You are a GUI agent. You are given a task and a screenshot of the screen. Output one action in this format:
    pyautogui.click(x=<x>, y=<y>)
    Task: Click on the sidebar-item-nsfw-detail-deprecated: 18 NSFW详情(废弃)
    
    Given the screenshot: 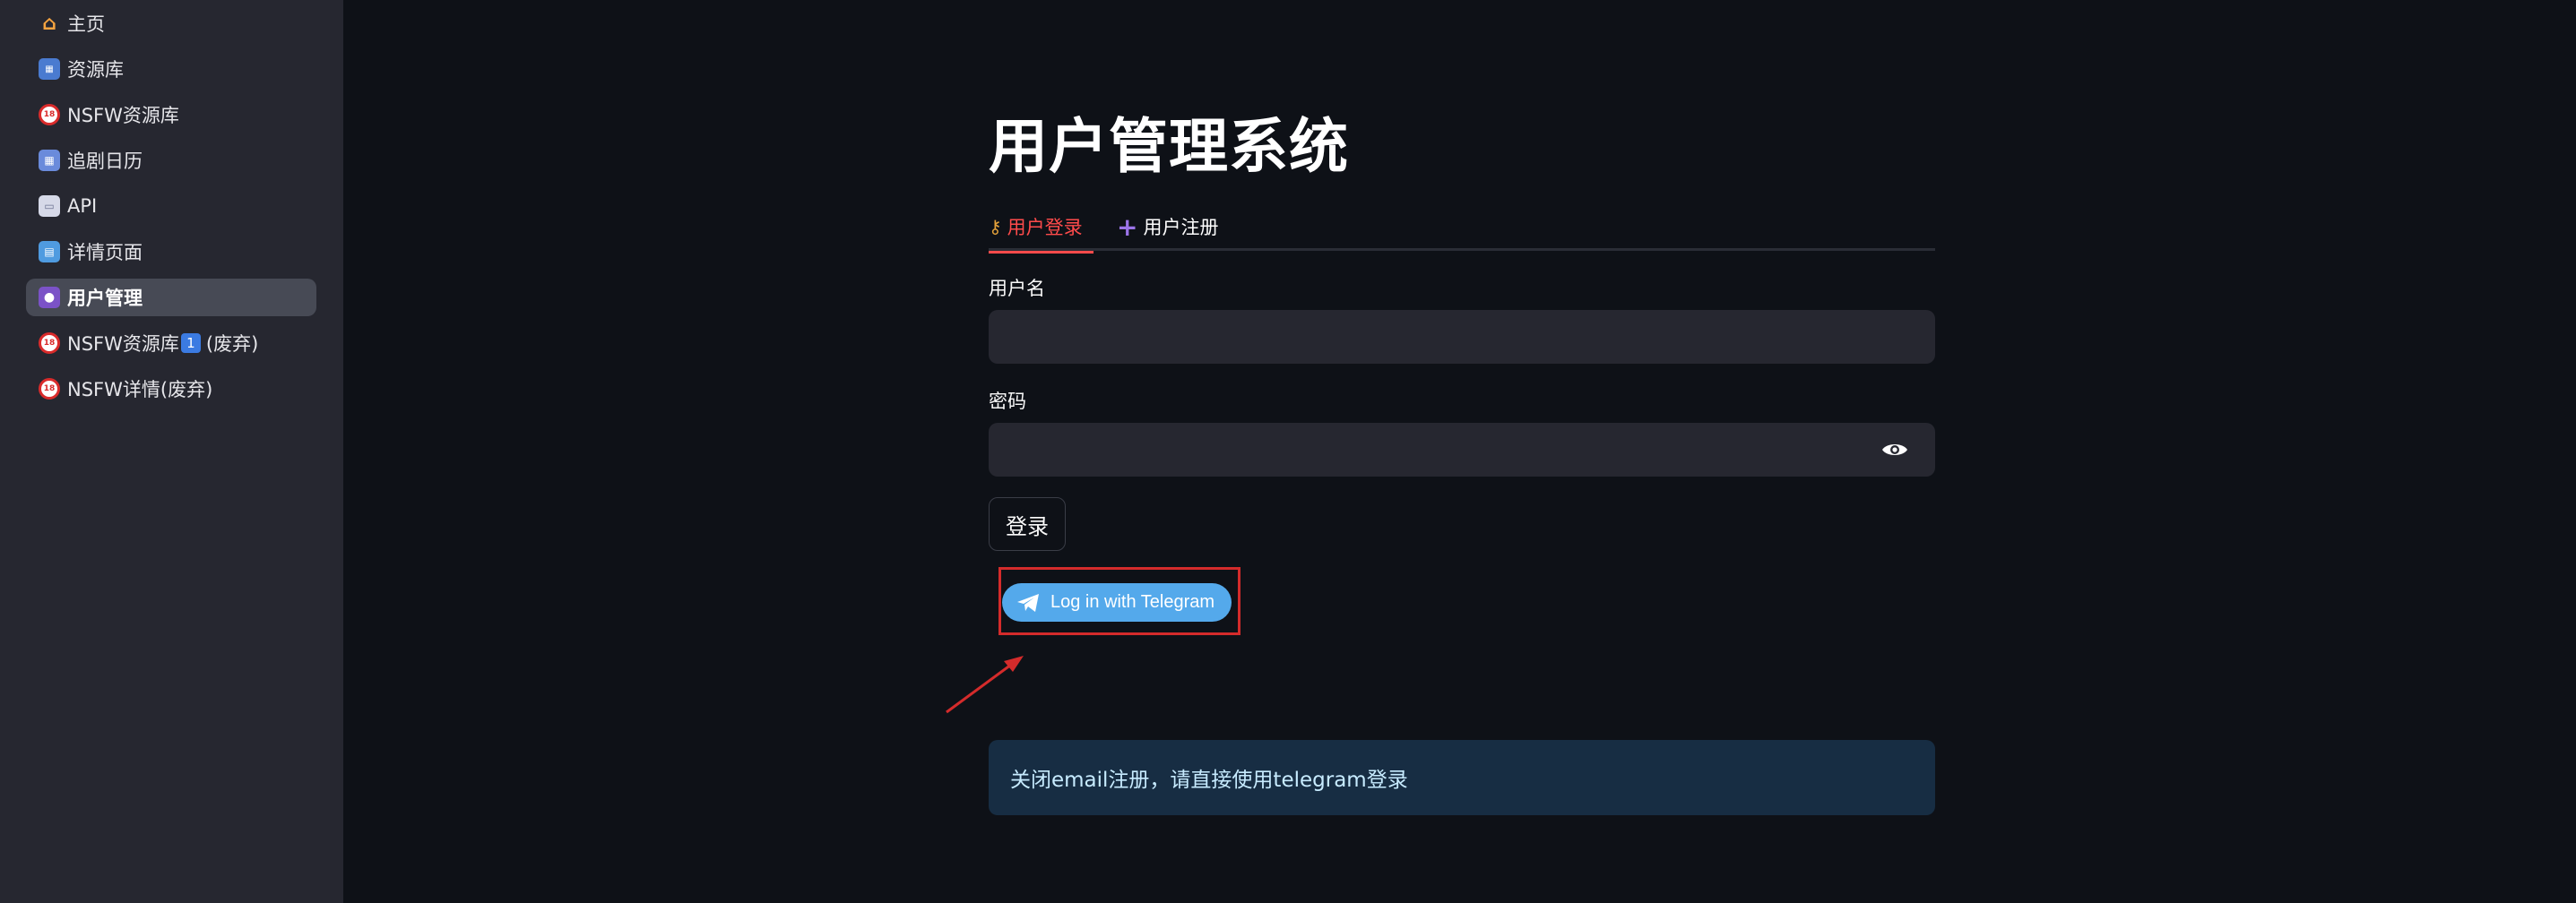 What is the action you would take?
    pyautogui.click(x=171, y=389)
    